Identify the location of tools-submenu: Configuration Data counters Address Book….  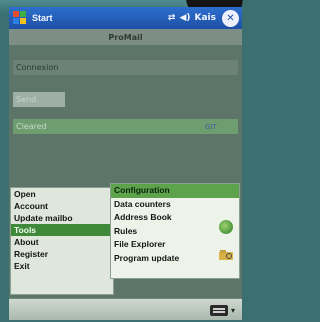
(175, 231).